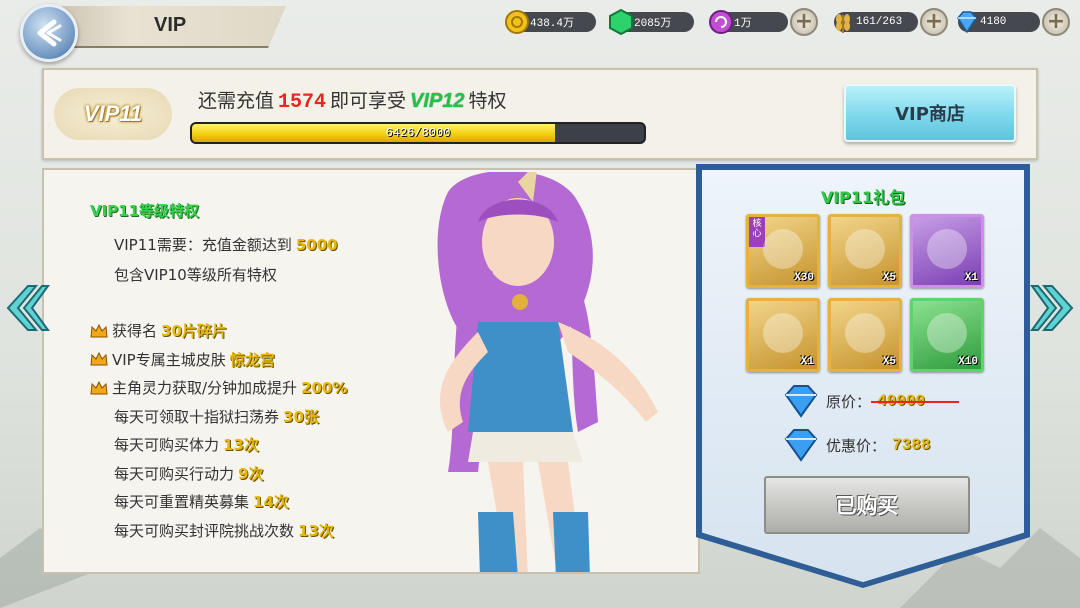 The image size is (1080, 608). I want to click on privilege-text: VIP专属主城皮肤, so click(169, 359).